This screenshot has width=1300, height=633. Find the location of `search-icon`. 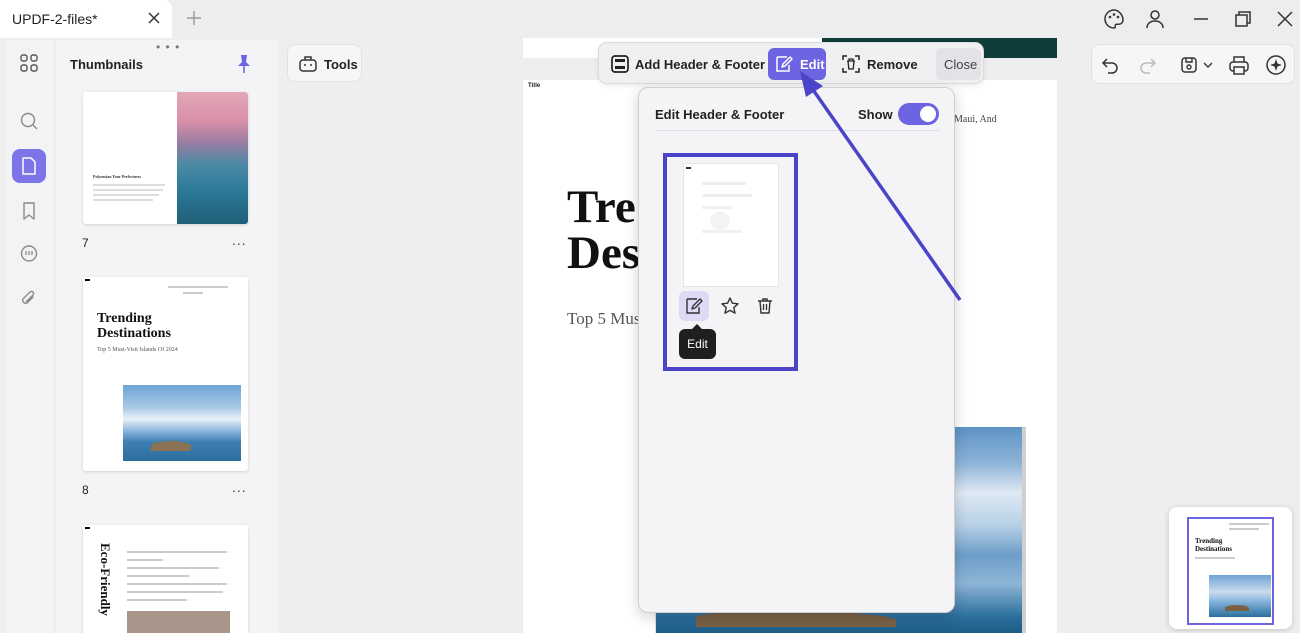

search-icon is located at coordinates (29, 121).